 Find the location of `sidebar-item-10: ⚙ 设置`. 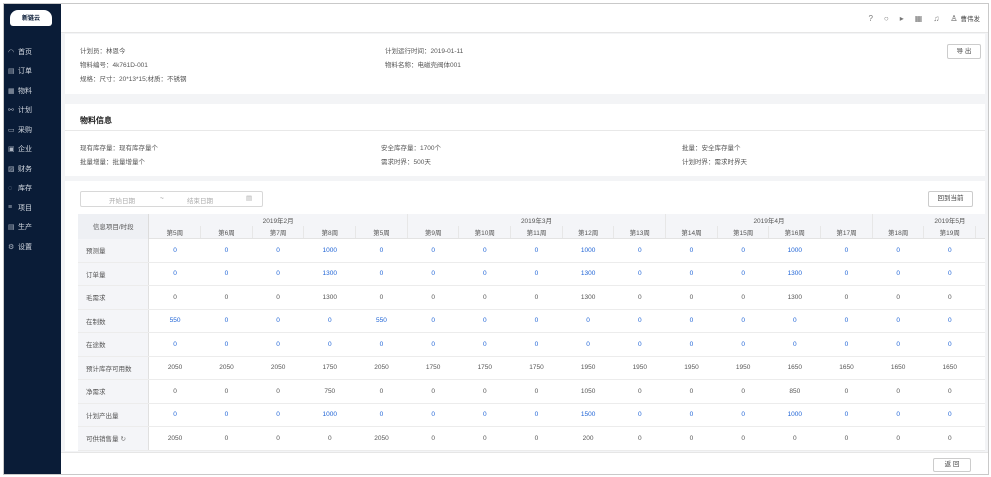

sidebar-item-10: ⚙ 设置 is located at coordinates (32, 247).